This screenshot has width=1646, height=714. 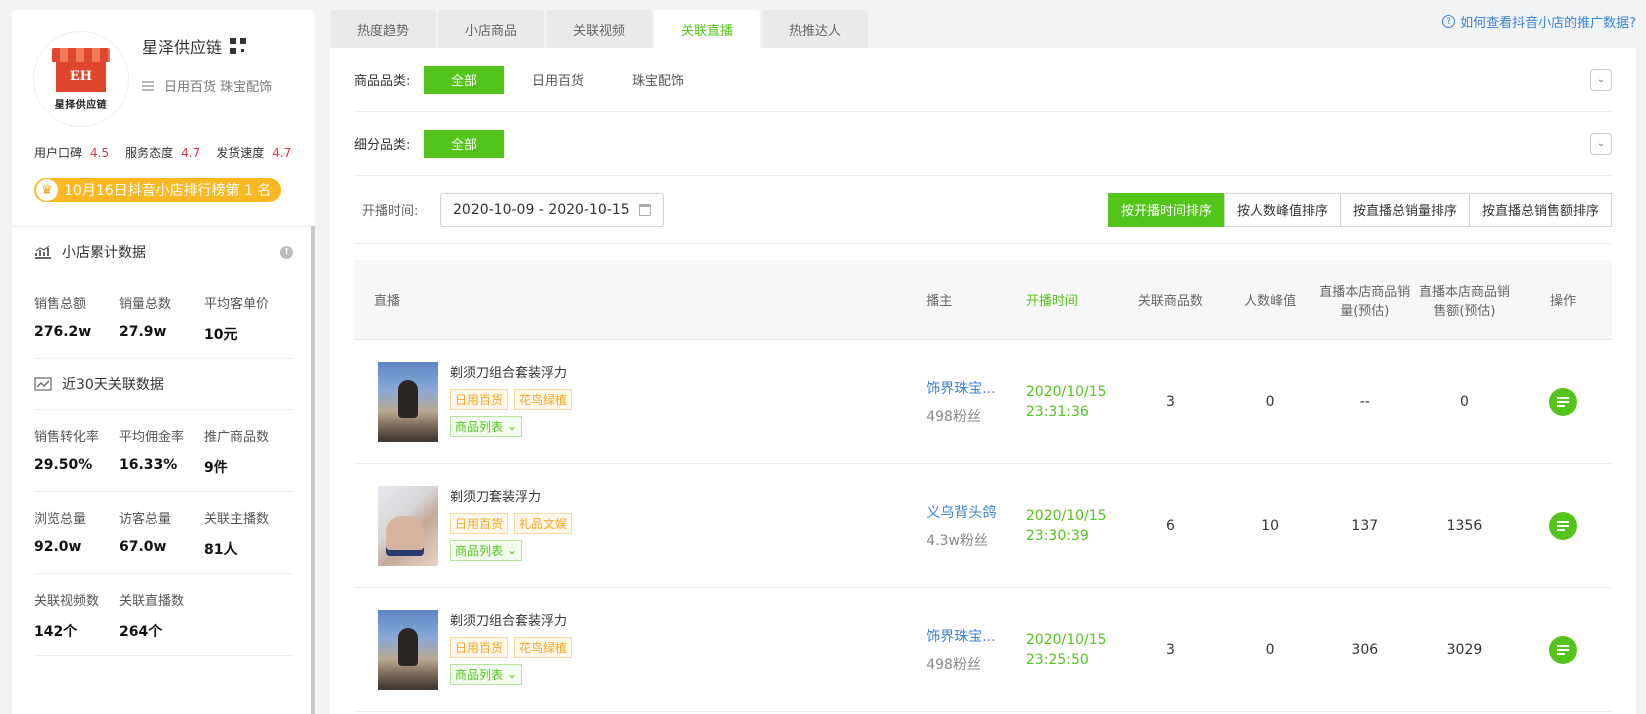 What do you see at coordinates (1464, 649) in the screenshot?
I see `sales-amount: 3029` at bounding box center [1464, 649].